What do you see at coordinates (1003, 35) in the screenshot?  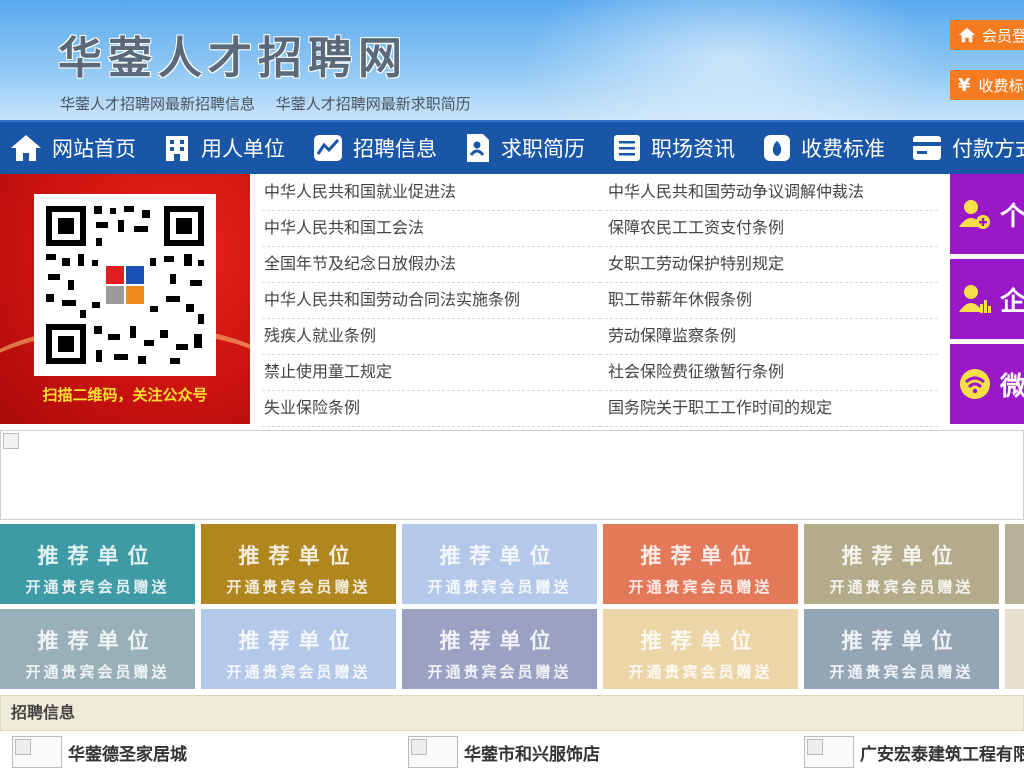 I see `login-label: 会员登` at bounding box center [1003, 35].